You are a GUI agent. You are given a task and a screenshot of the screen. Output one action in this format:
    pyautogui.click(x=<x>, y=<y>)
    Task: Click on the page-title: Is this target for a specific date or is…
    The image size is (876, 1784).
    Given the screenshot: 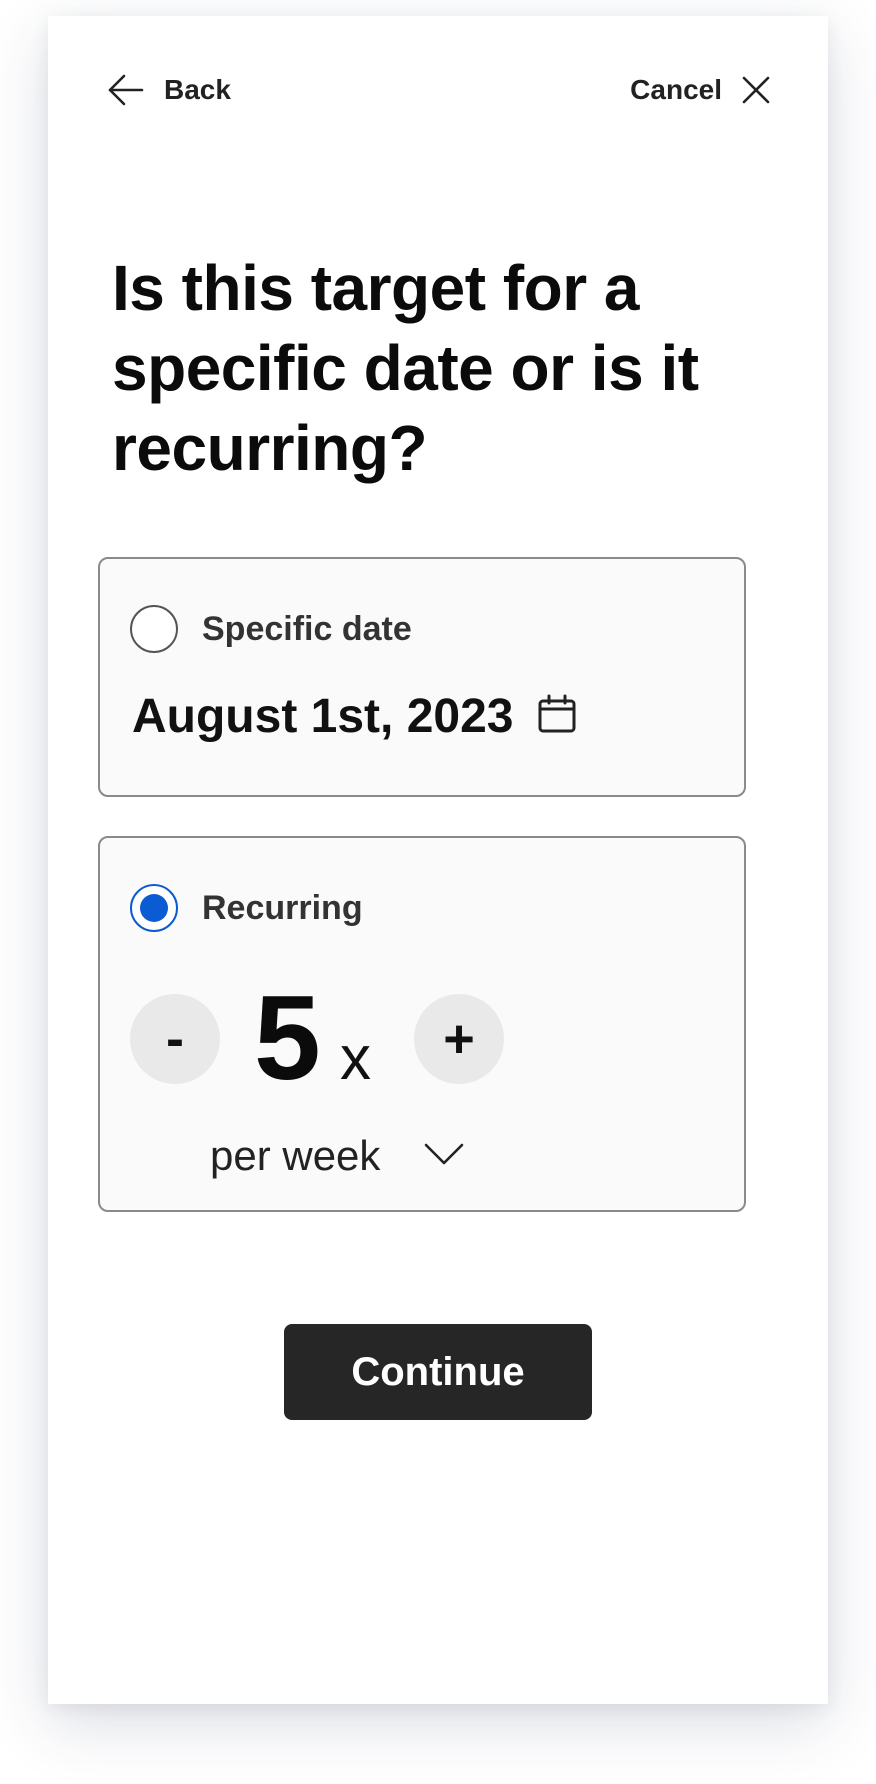 What is the action you would take?
    pyautogui.click(x=405, y=368)
    